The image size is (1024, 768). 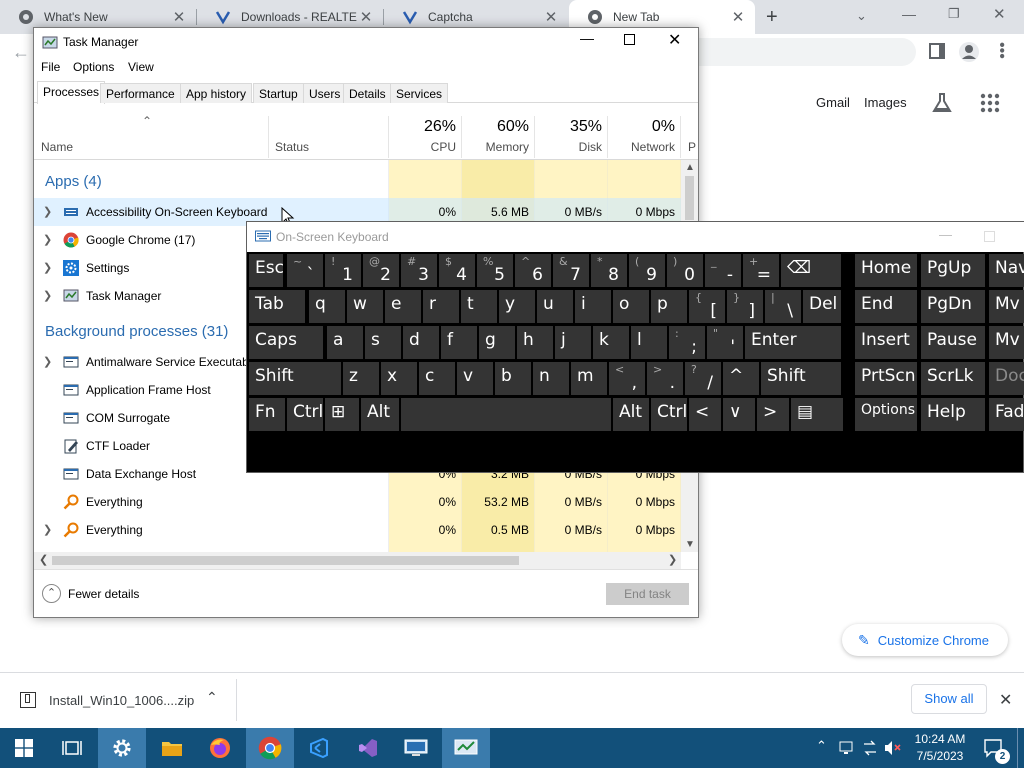 I want to click on key-symbol: >, so click(x=773, y=414).